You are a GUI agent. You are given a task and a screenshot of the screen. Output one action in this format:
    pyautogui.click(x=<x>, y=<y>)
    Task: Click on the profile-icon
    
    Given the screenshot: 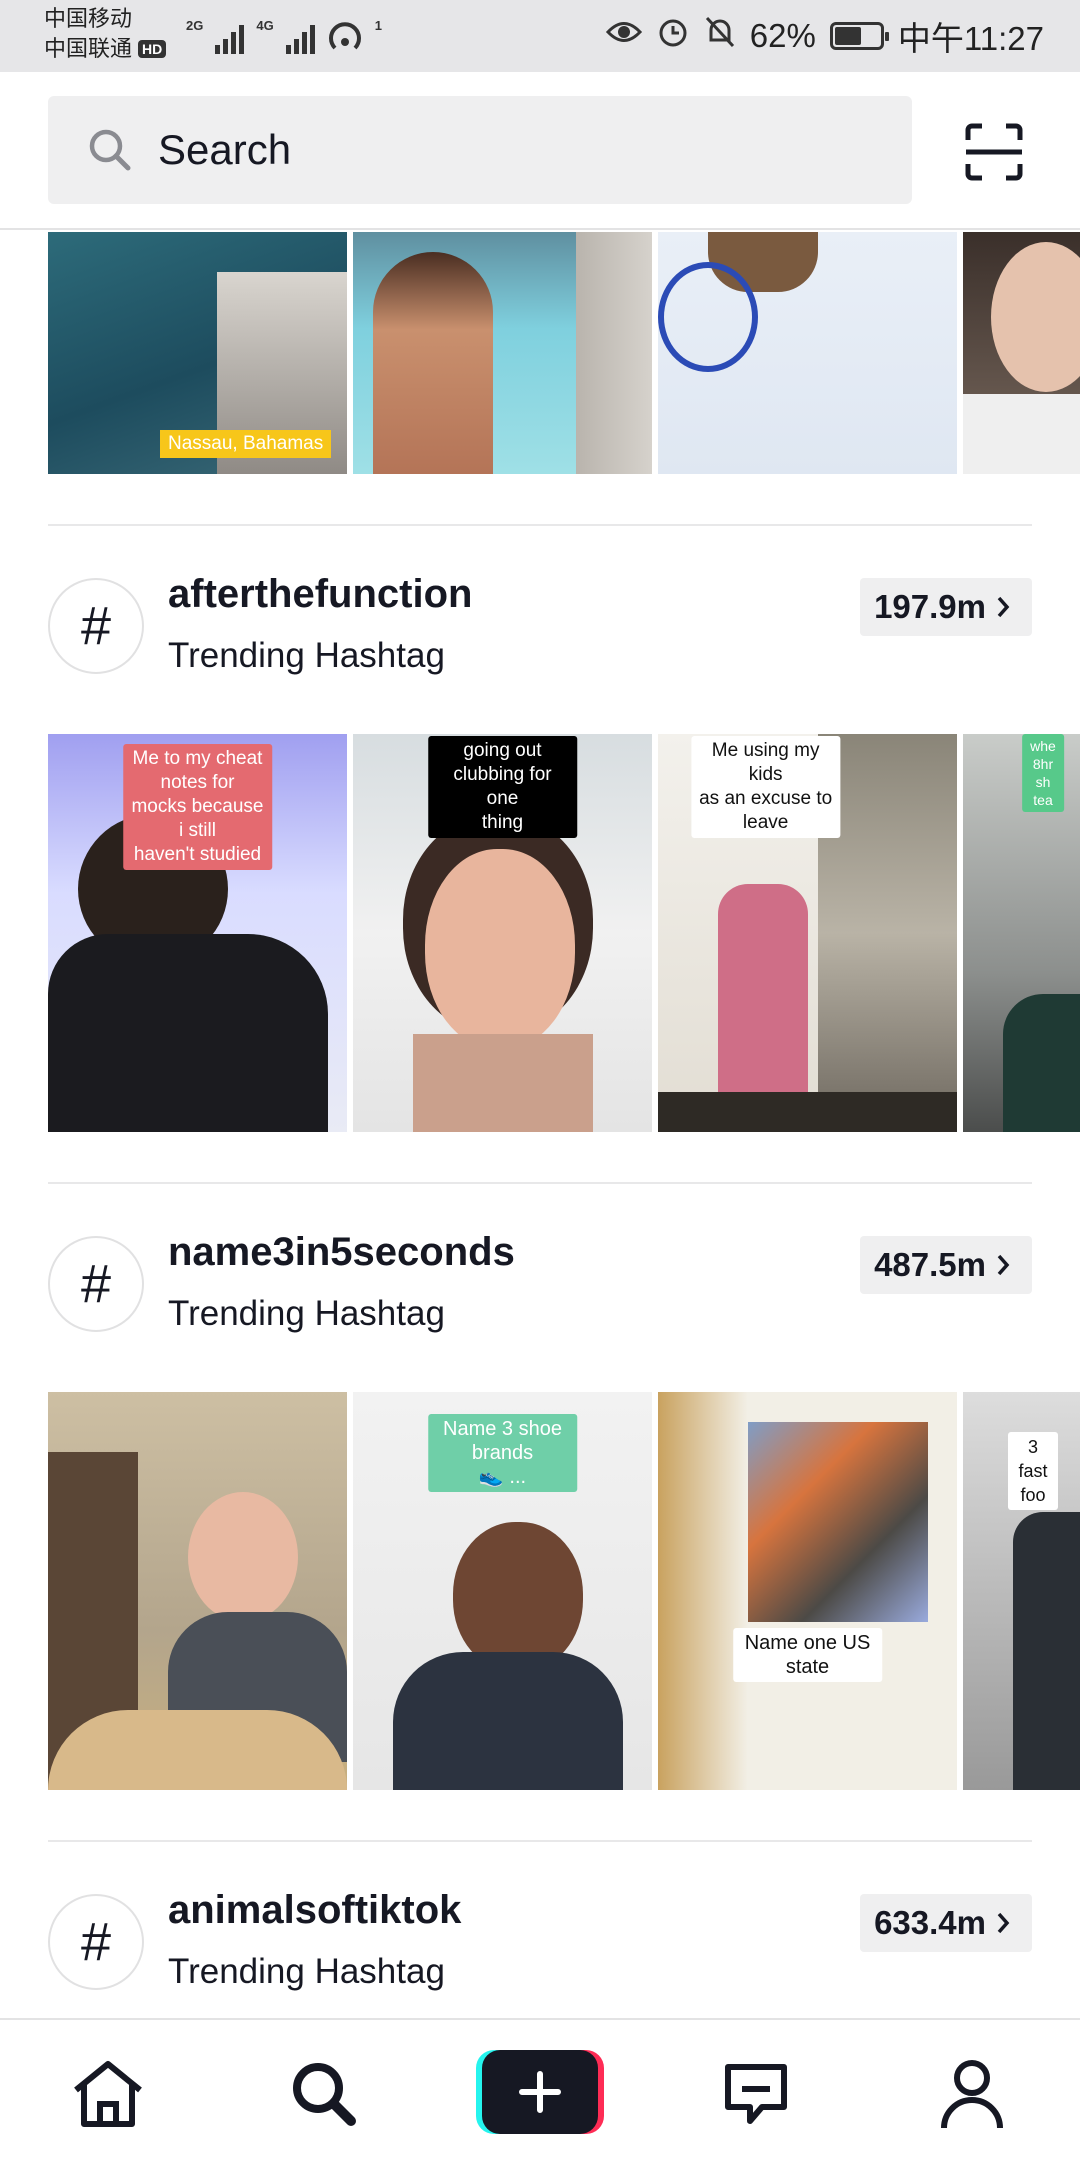 What is the action you would take?
    pyautogui.click(x=972, y=2094)
    